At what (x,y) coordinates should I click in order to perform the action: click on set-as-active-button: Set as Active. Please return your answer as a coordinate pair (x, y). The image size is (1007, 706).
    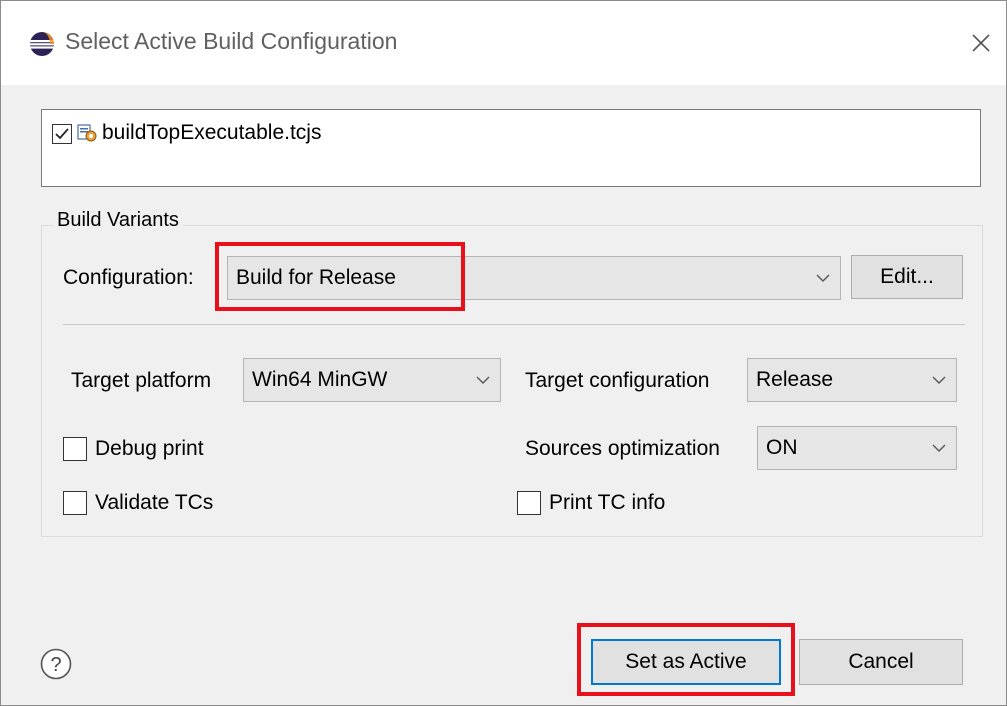
    Looking at the image, I should click on (686, 662).